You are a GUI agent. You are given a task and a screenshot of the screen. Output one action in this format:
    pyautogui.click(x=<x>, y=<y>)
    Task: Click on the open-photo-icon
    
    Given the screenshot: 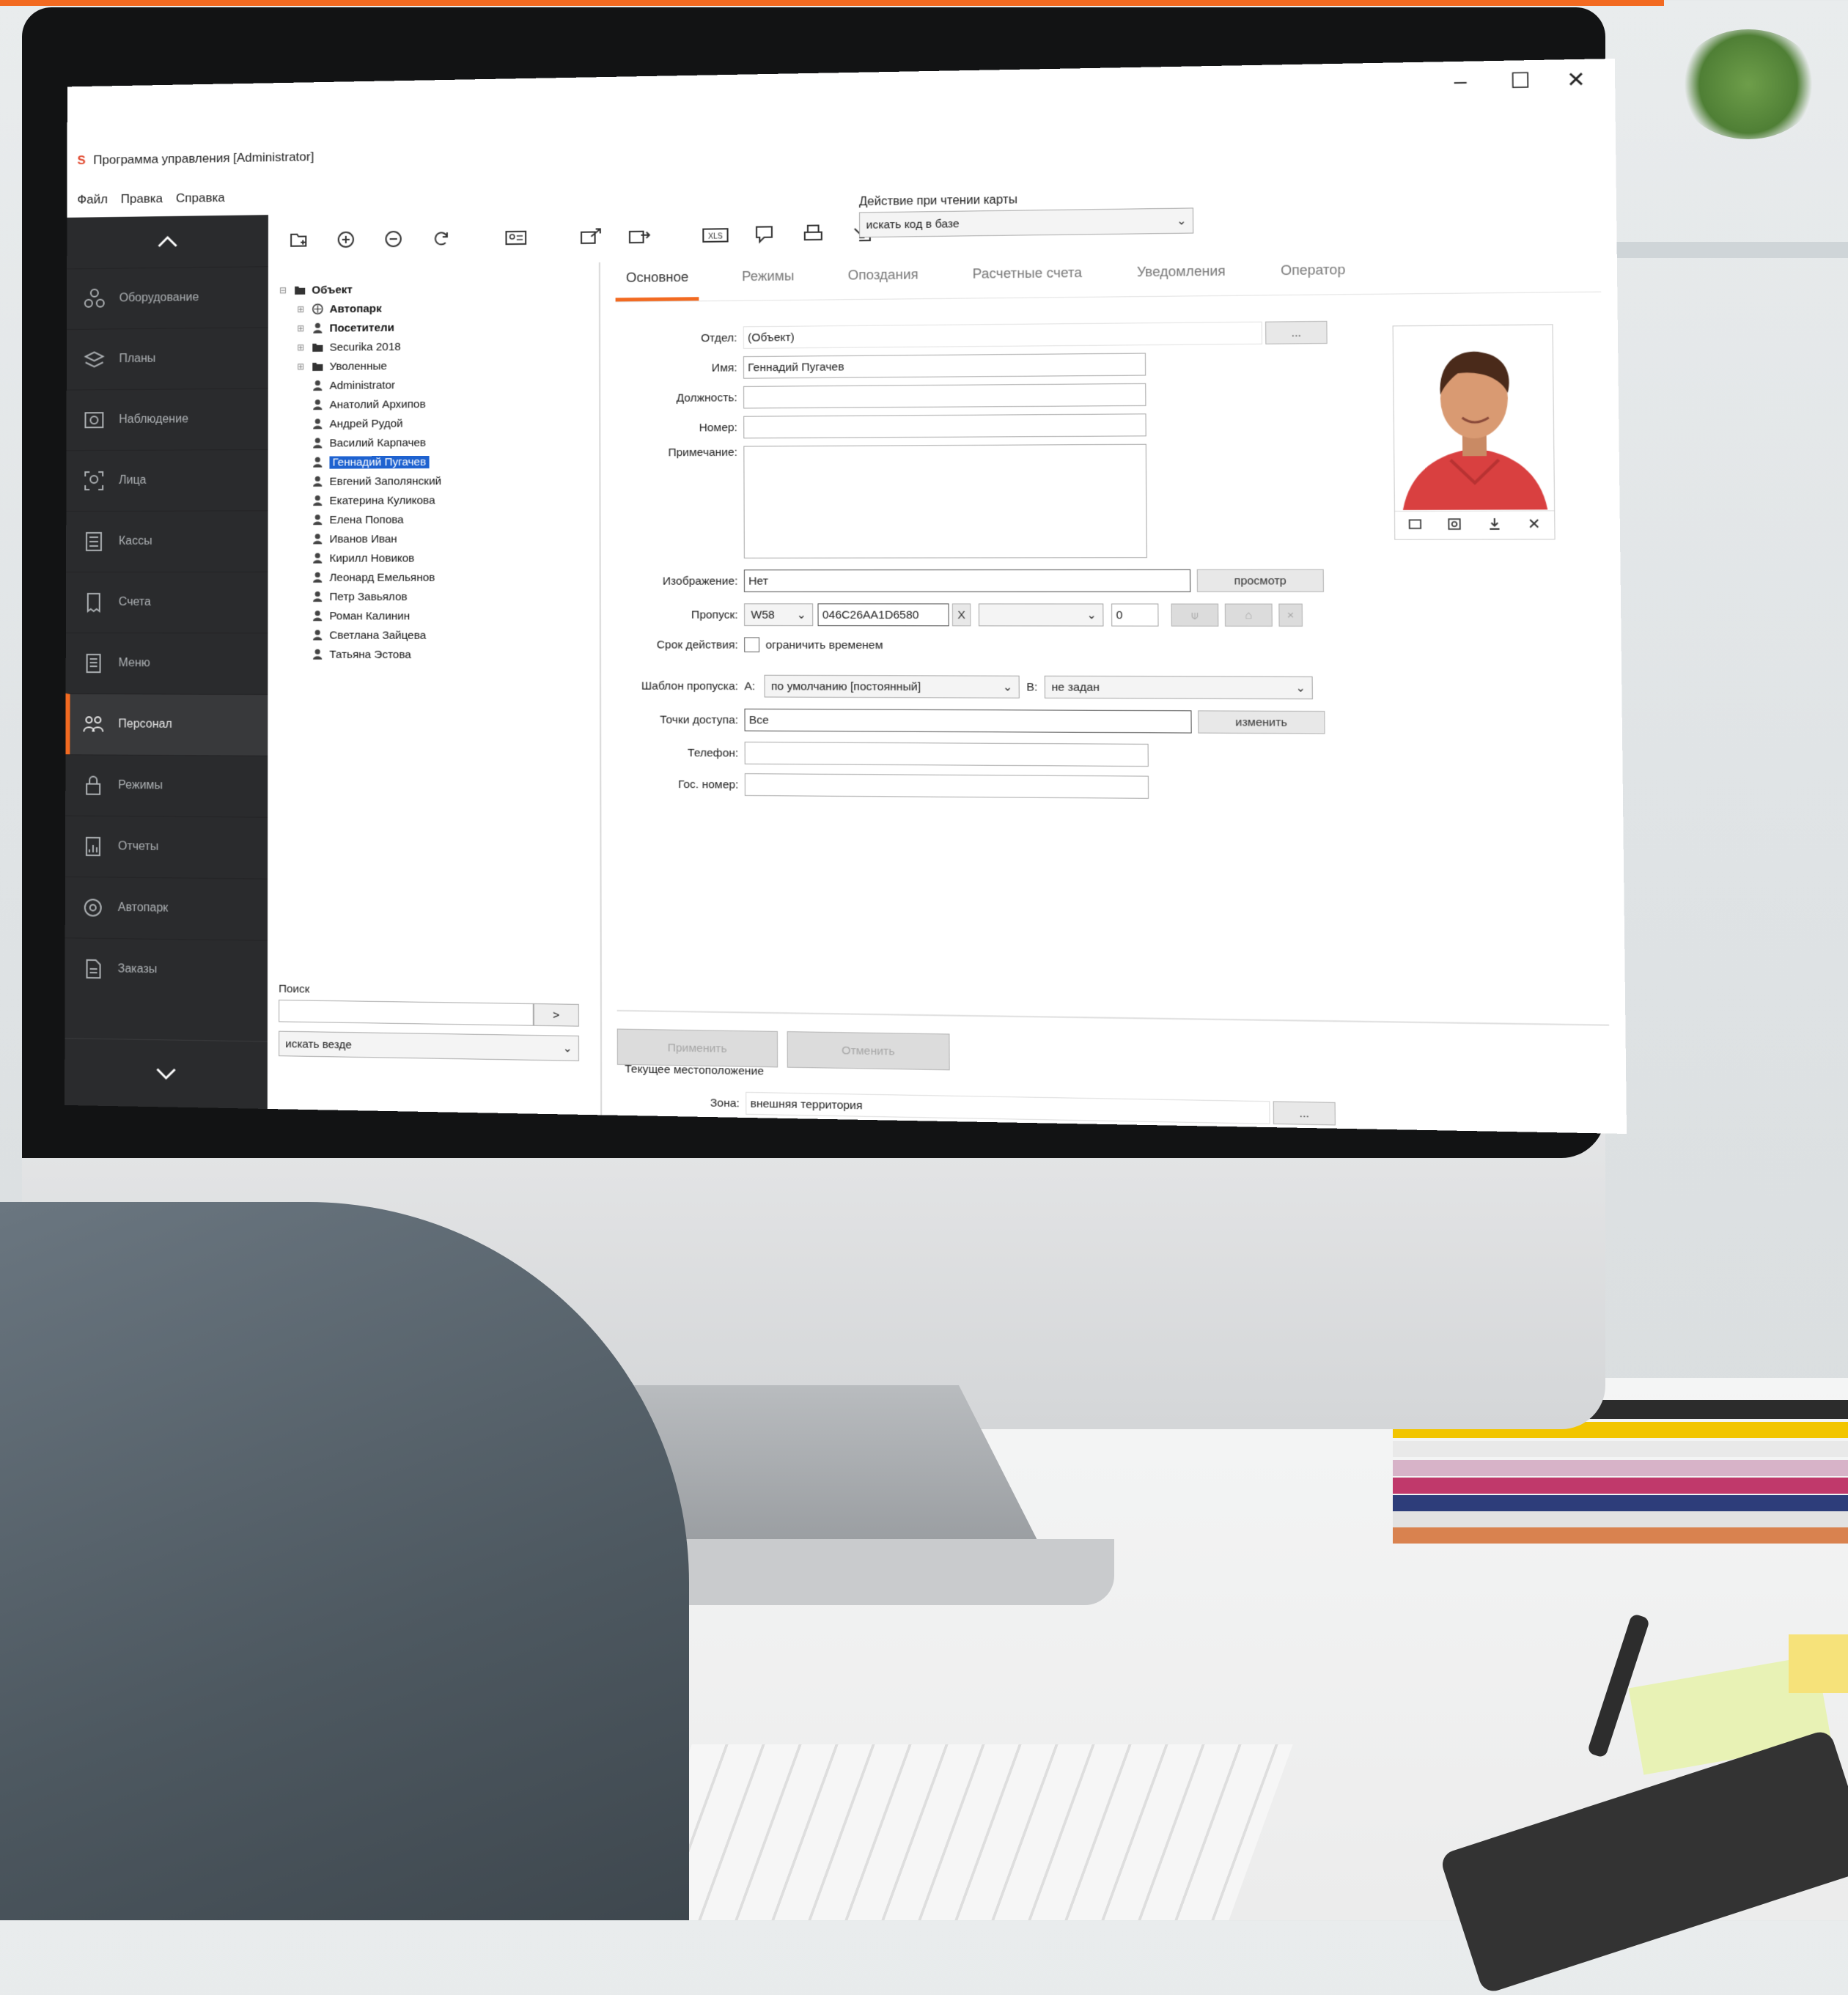 What is the action you would take?
    pyautogui.click(x=1415, y=525)
    